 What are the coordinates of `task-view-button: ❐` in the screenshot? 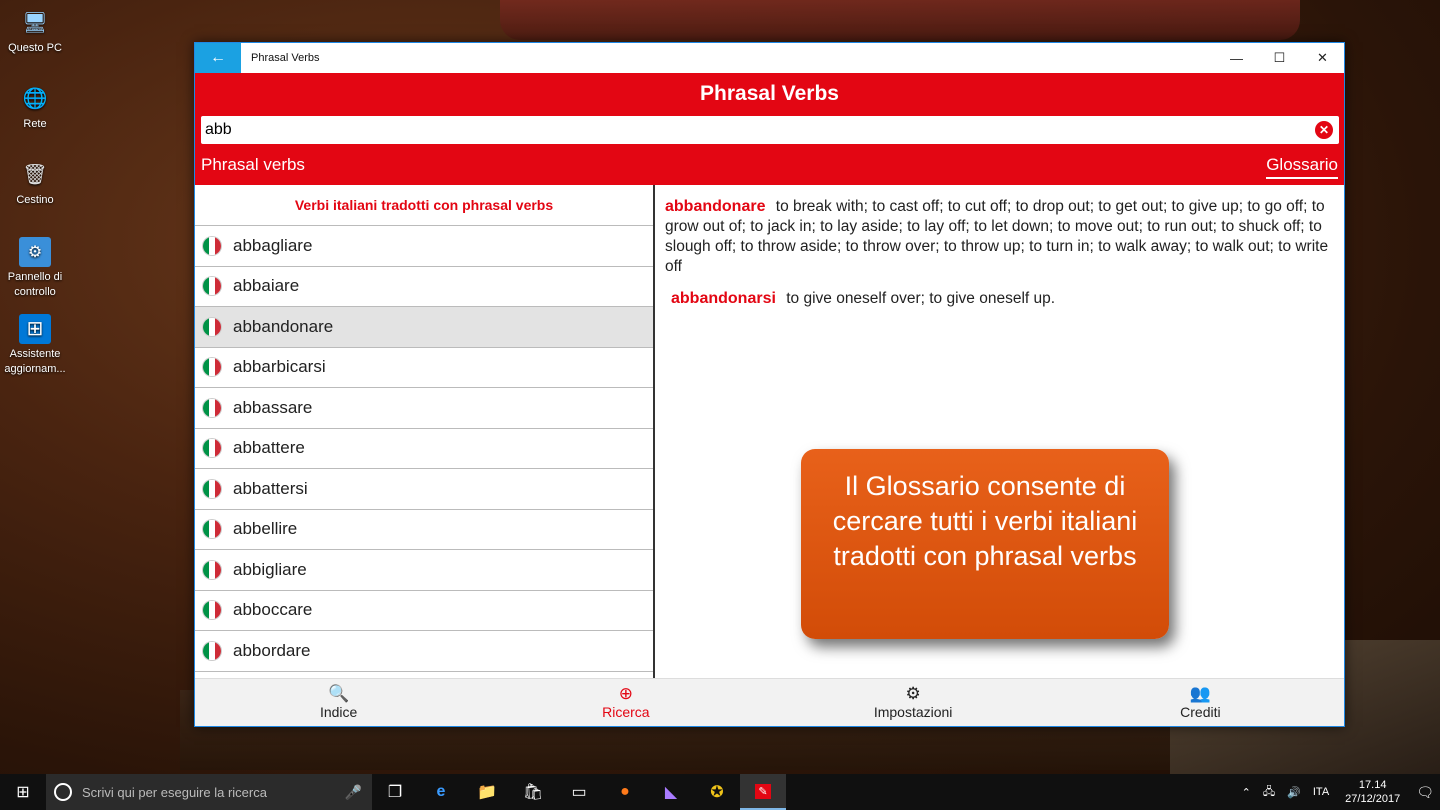 It's located at (395, 792).